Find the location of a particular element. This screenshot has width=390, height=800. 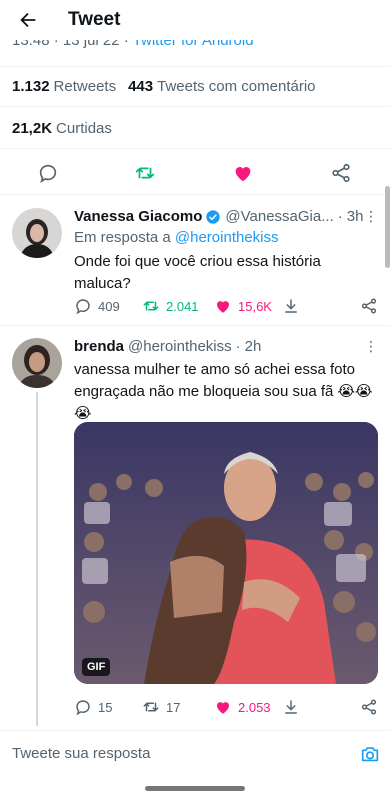

likes-count: 21,2K is located at coordinates (32, 128).